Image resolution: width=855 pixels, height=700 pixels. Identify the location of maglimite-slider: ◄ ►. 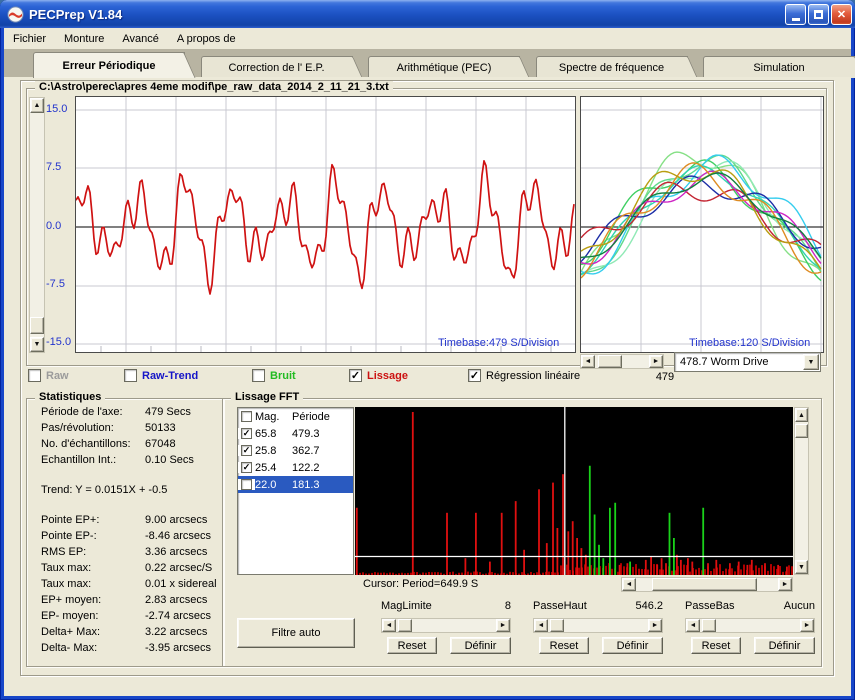
(446, 625).